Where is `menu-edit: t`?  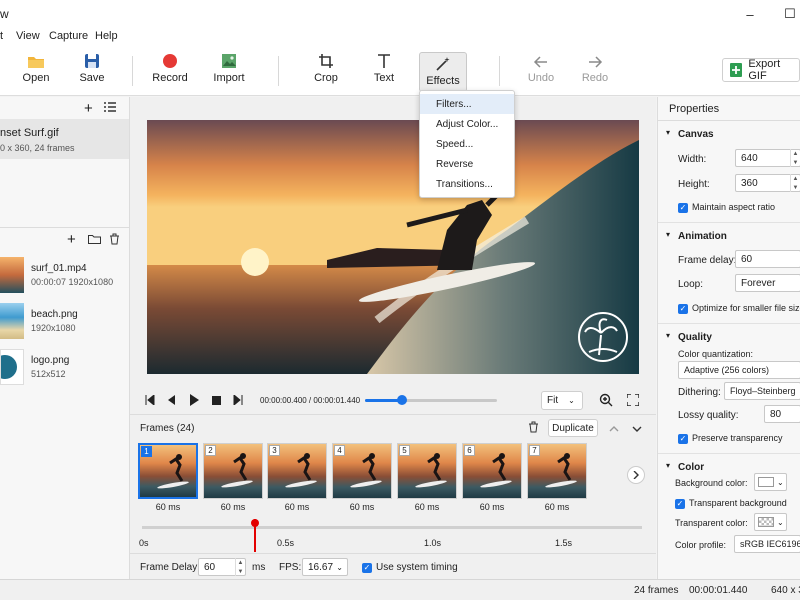
menu-edit: t is located at coordinates (1, 36).